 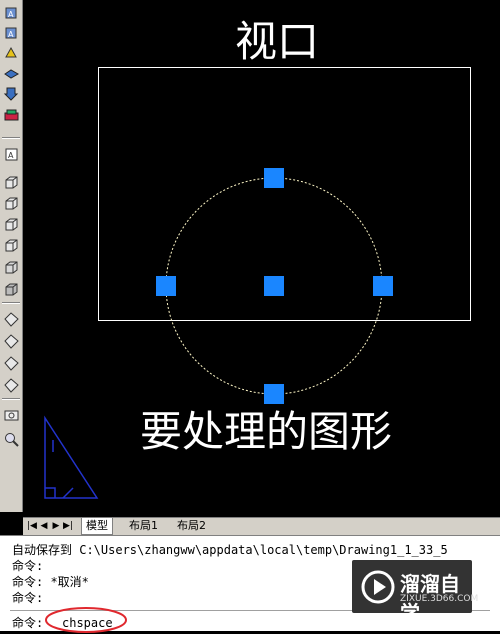 I want to click on properties-icon, so click(x=10, y=114).